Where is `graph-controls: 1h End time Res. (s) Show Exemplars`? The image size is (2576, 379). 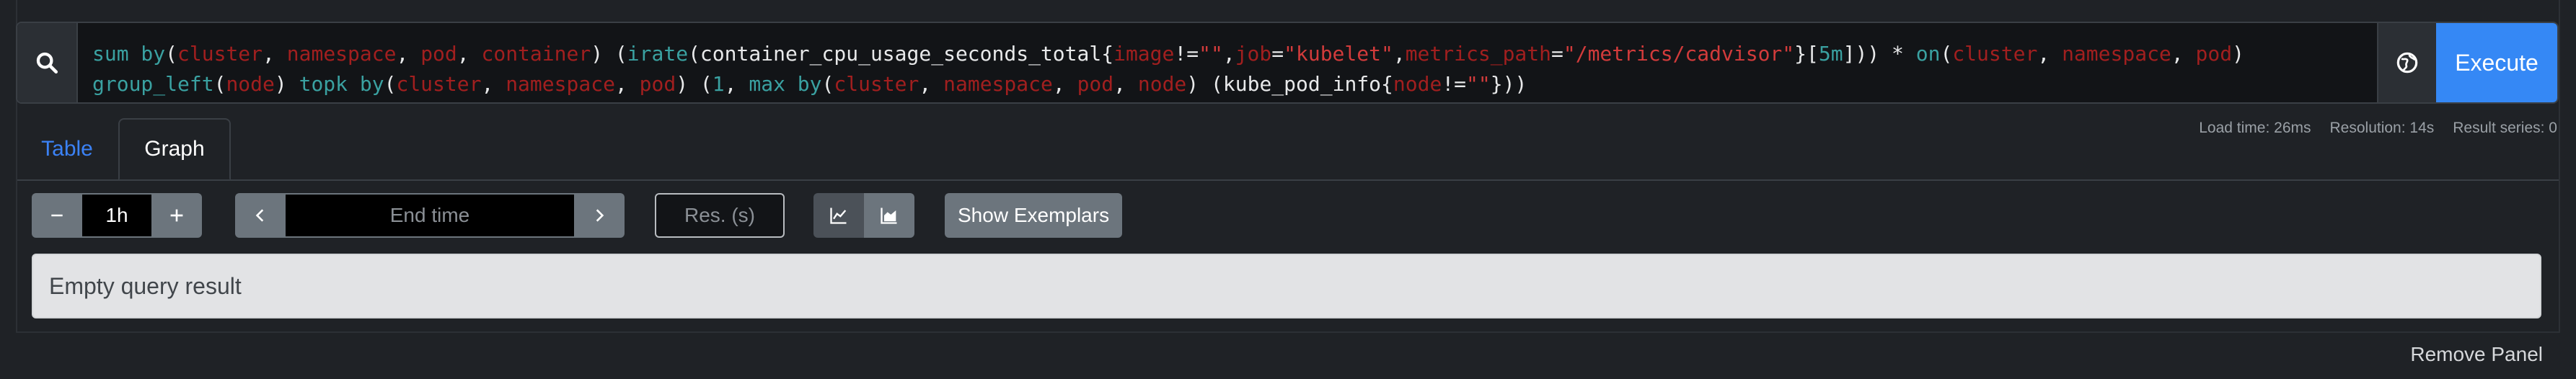
graph-controls: 1h End time Res. (s) Show Exemplars is located at coordinates (577, 215).